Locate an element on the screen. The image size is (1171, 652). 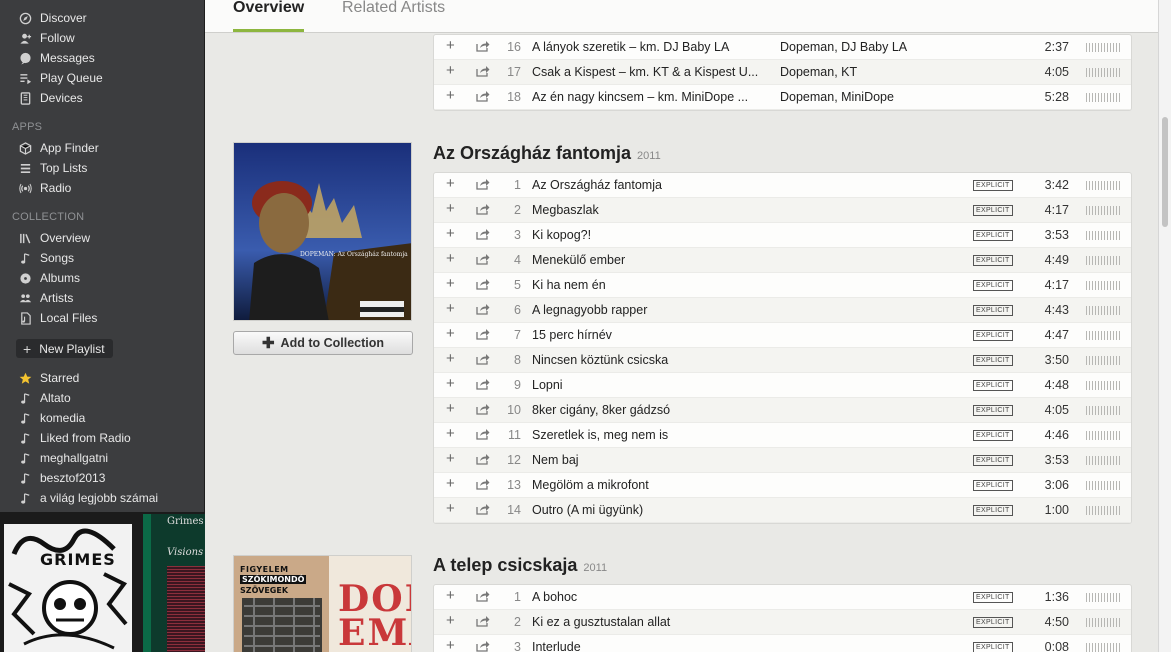
track-title: Lopni is located at coordinates (649, 385).